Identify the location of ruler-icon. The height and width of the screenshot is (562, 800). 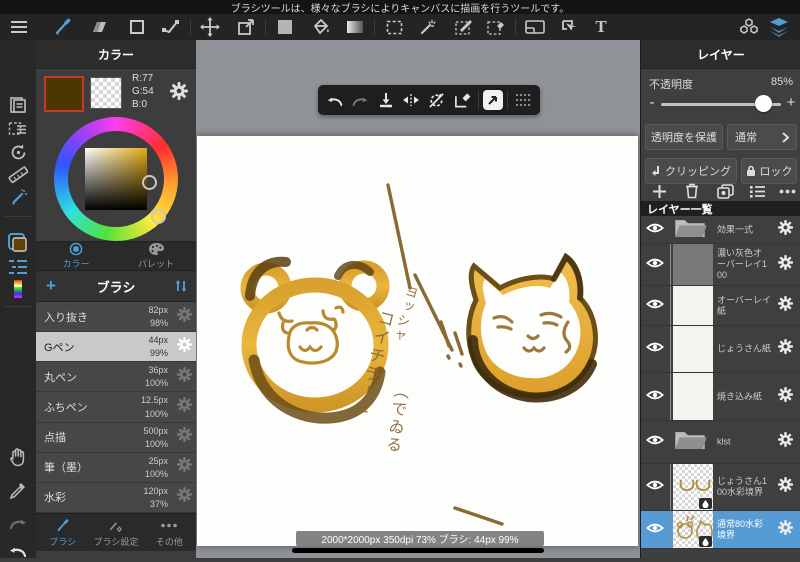
(18, 175).